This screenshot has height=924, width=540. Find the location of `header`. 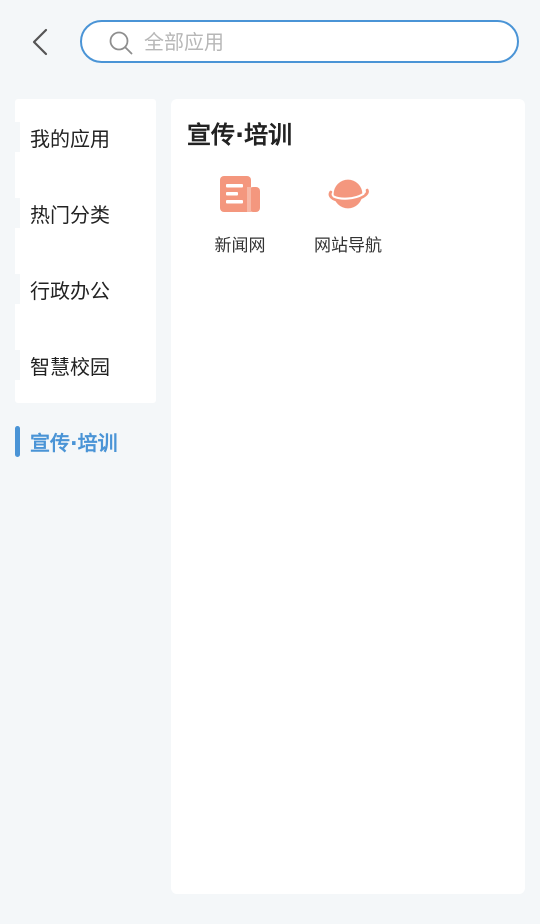

header is located at coordinates (270, 42).